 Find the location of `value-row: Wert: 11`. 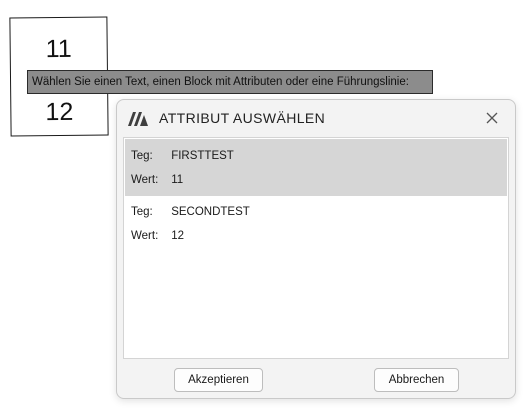

value-row: Wert: 11 is located at coordinates (157, 180).